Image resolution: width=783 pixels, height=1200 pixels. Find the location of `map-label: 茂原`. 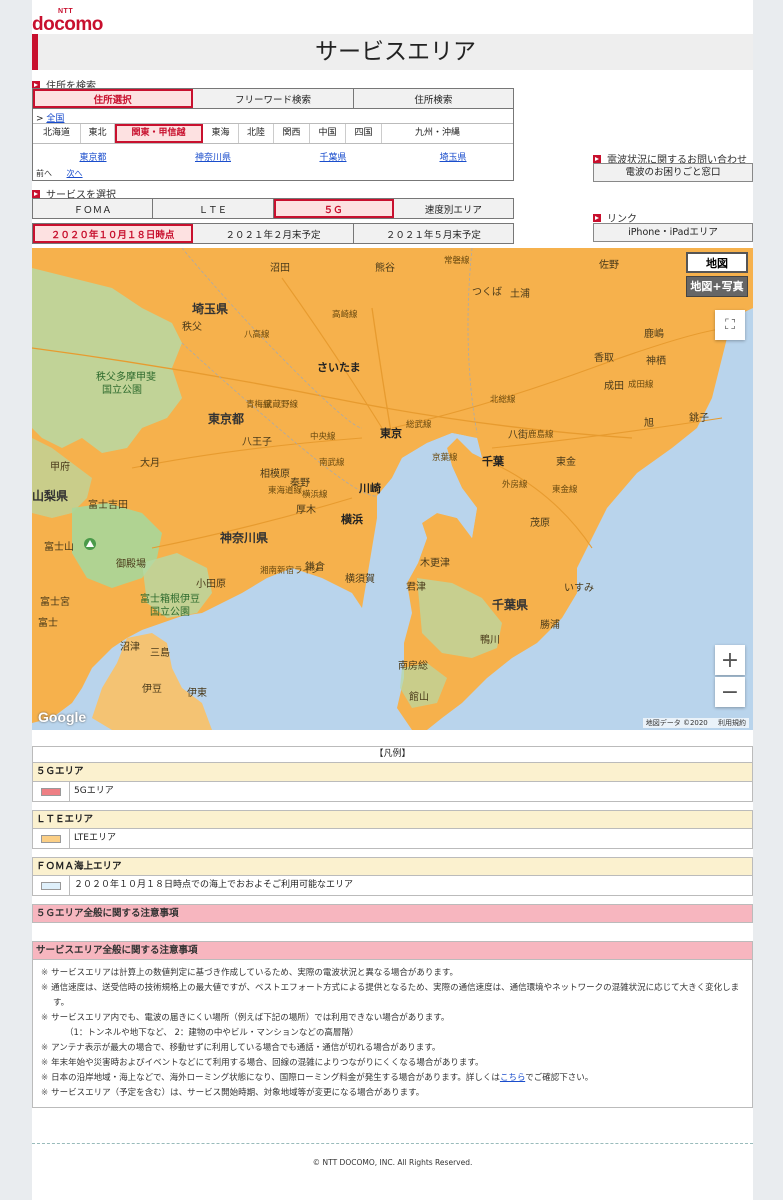

map-label: 茂原 is located at coordinates (540, 523).